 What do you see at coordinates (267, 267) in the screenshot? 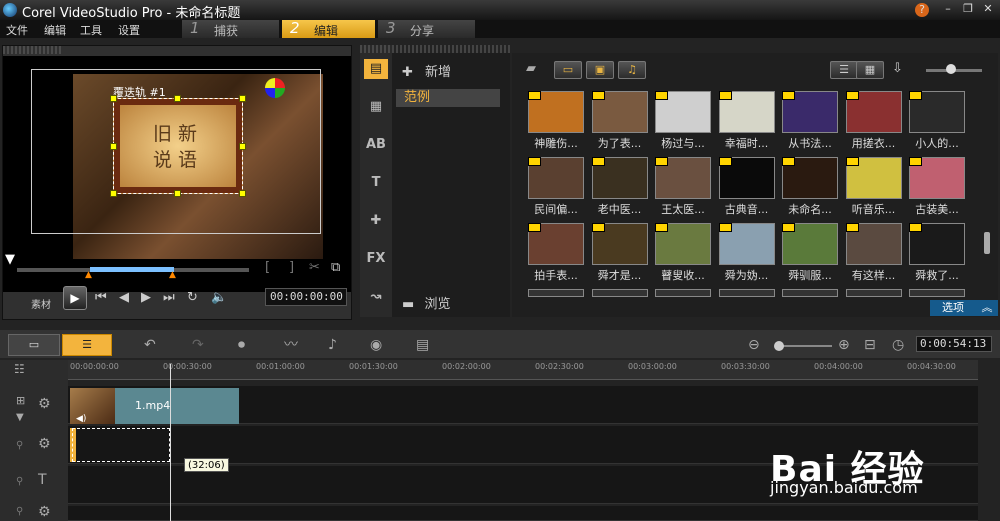
I see `mark-in-icon: [` at bounding box center [267, 267].